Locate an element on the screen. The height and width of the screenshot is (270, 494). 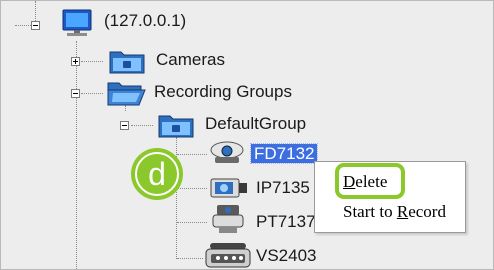
collapse-toggle-recording-groups is located at coordinates (75, 93).